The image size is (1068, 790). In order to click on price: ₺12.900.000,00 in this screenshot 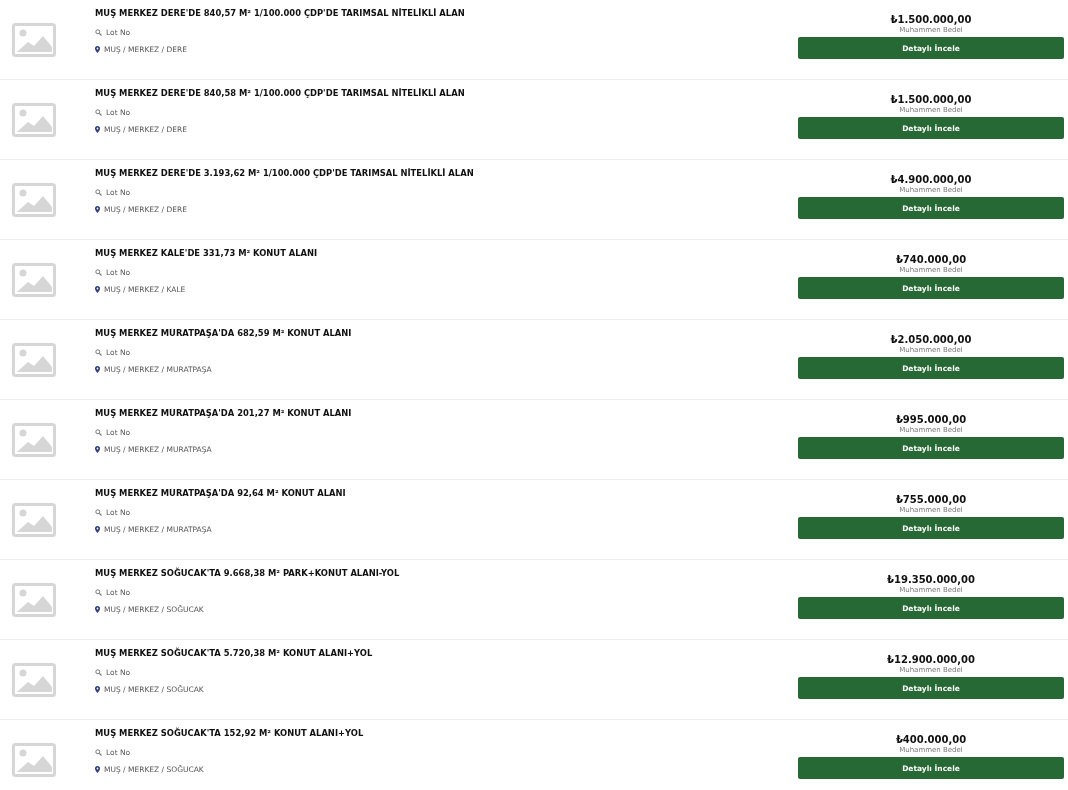, I will do `click(931, 659)`.